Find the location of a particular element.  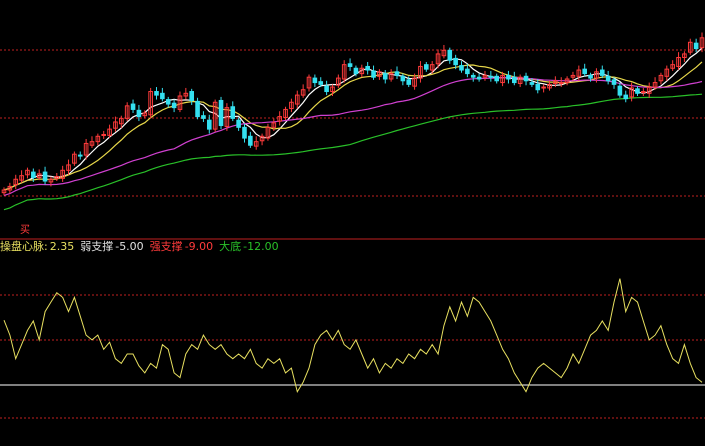

indicator-legend: 操盘心脉: 2.35 弱支撑 -5.00 强支撑 -9.00 大底 -12.00 is located at coordinates (139, 247).